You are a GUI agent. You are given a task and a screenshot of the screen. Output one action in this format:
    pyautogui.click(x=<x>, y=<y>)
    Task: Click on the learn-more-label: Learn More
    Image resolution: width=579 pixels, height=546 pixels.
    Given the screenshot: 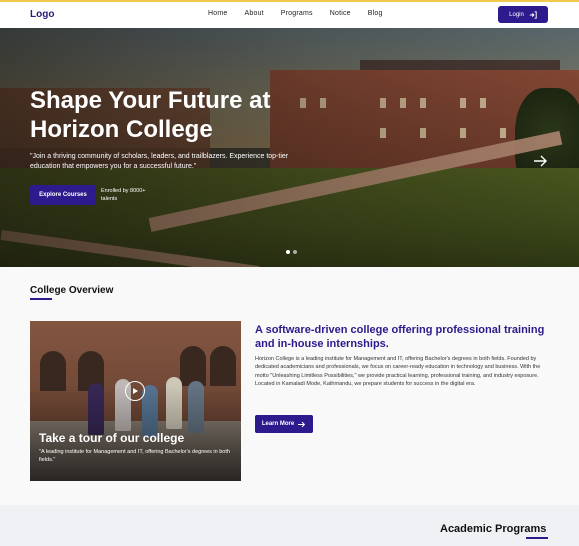 What is the action you would take?
    pyautogui.click(x=278, y=424)
    